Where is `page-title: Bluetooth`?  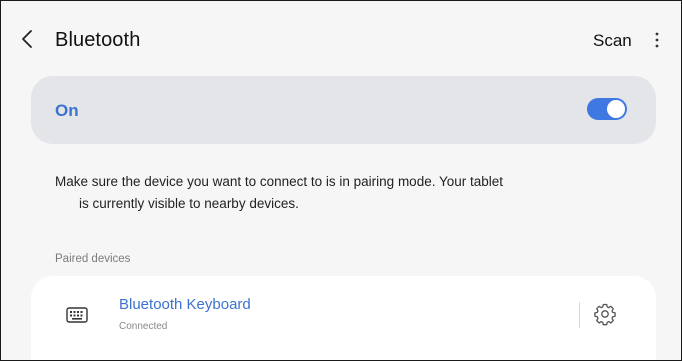 page-title: Bluetooth is located at coordinates (98, 40).